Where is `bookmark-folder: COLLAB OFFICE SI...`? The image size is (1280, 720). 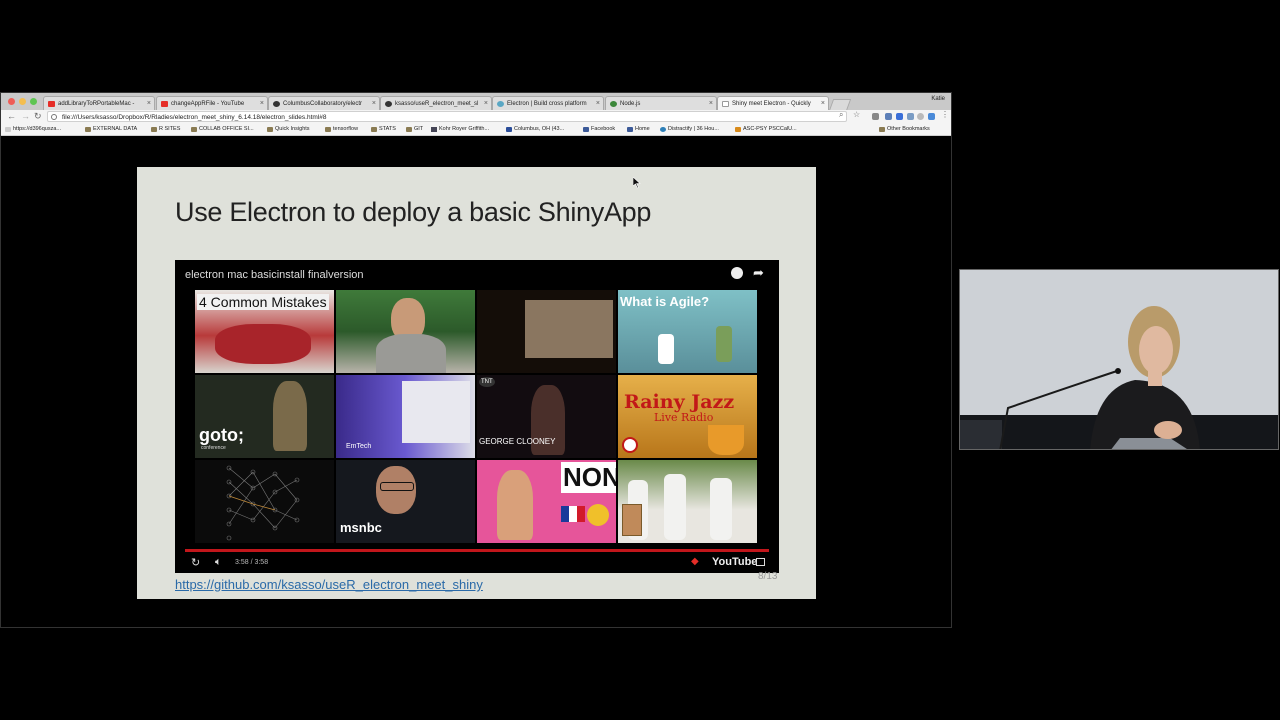
bookmark-folder: COLLAB OFFICE SI... is located at coordinates (222, 129).